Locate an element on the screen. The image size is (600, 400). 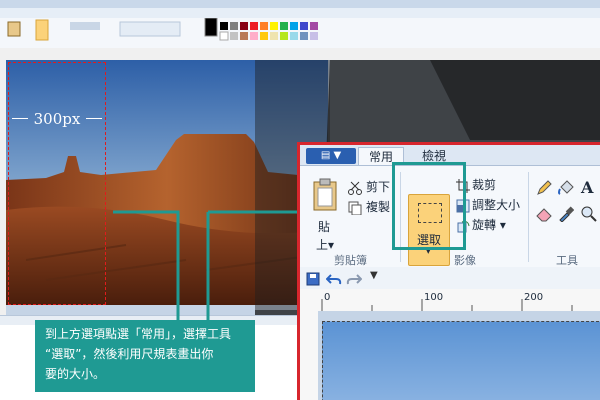
zoom-vertical-ruler is located at coordinates (309, 355).